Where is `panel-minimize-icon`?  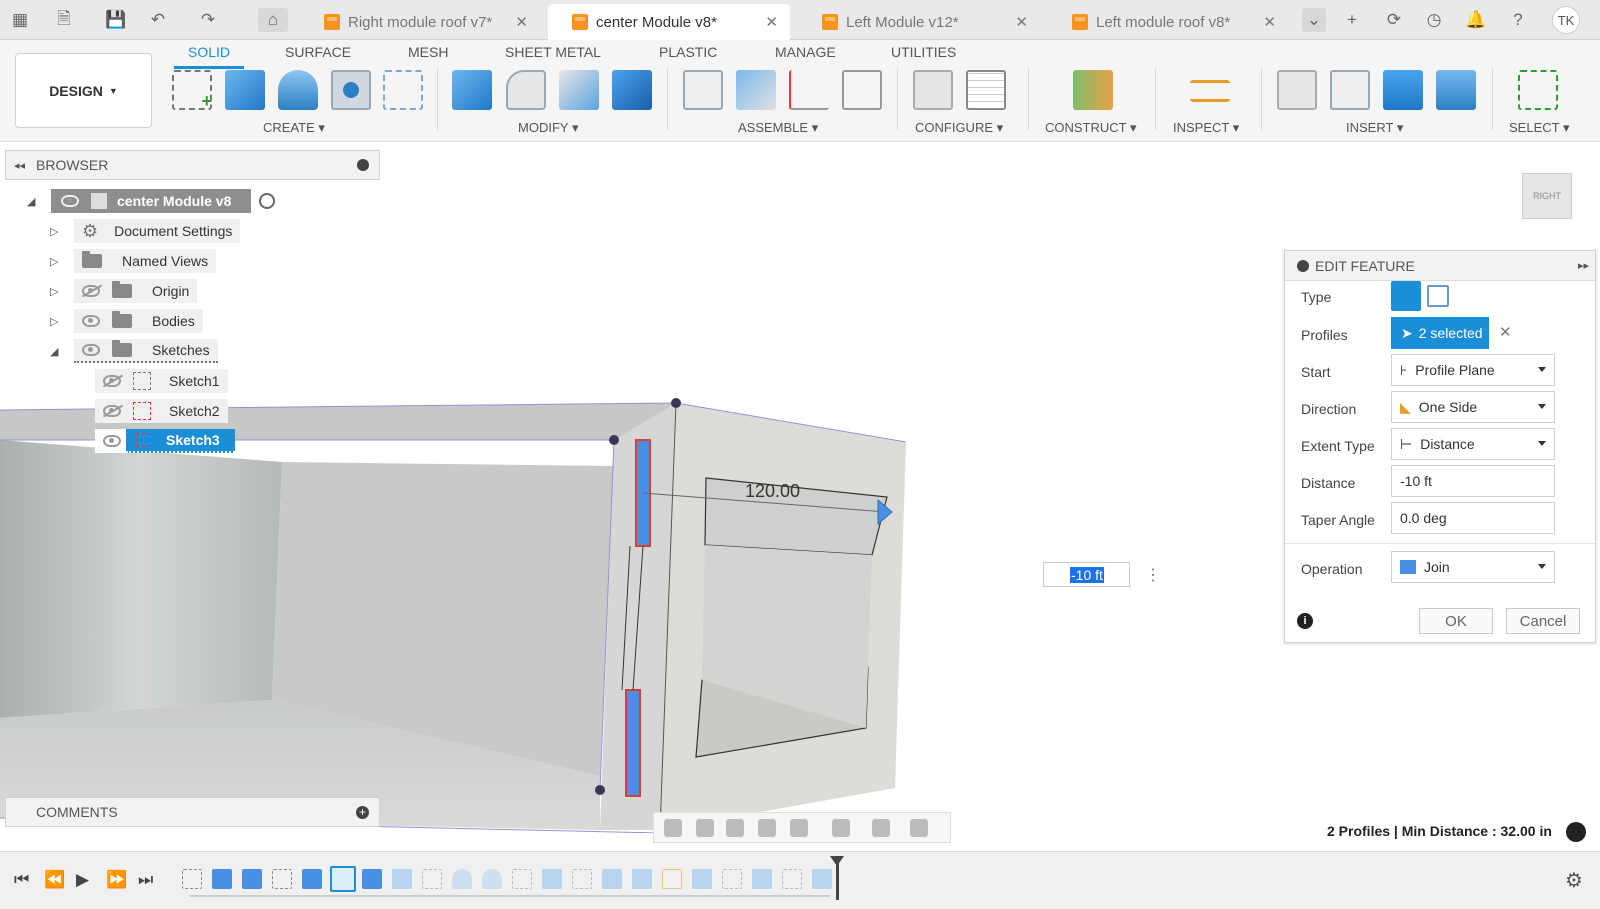 panel-minimize-icon is located at coordinates (363, 165).